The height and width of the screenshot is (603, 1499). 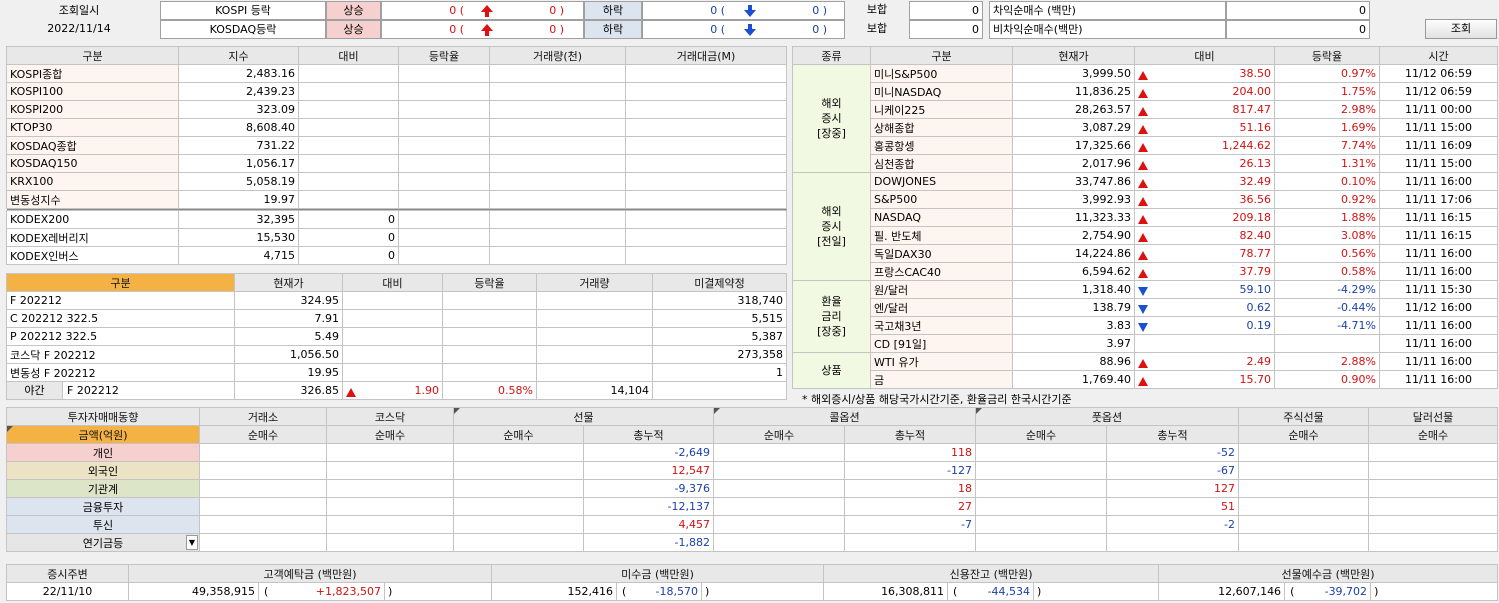 I want to click on table-row: KOSPI종합 2,483.16, so click(x=396, y=73).